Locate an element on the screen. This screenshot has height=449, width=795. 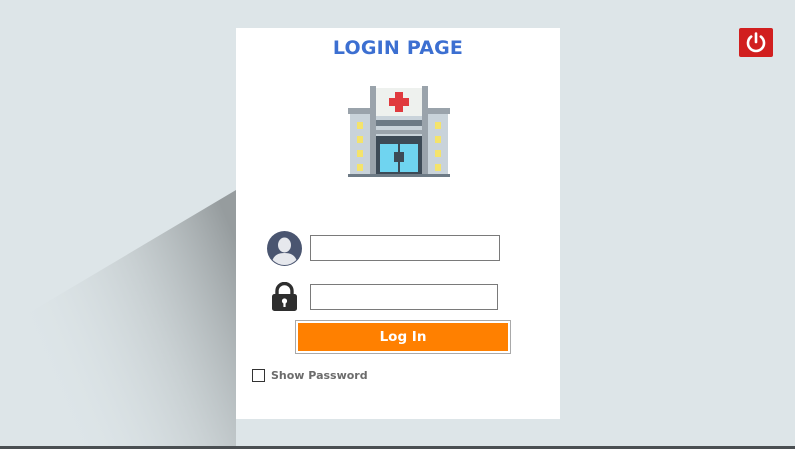
power-button is located at coordinates (756, 42).